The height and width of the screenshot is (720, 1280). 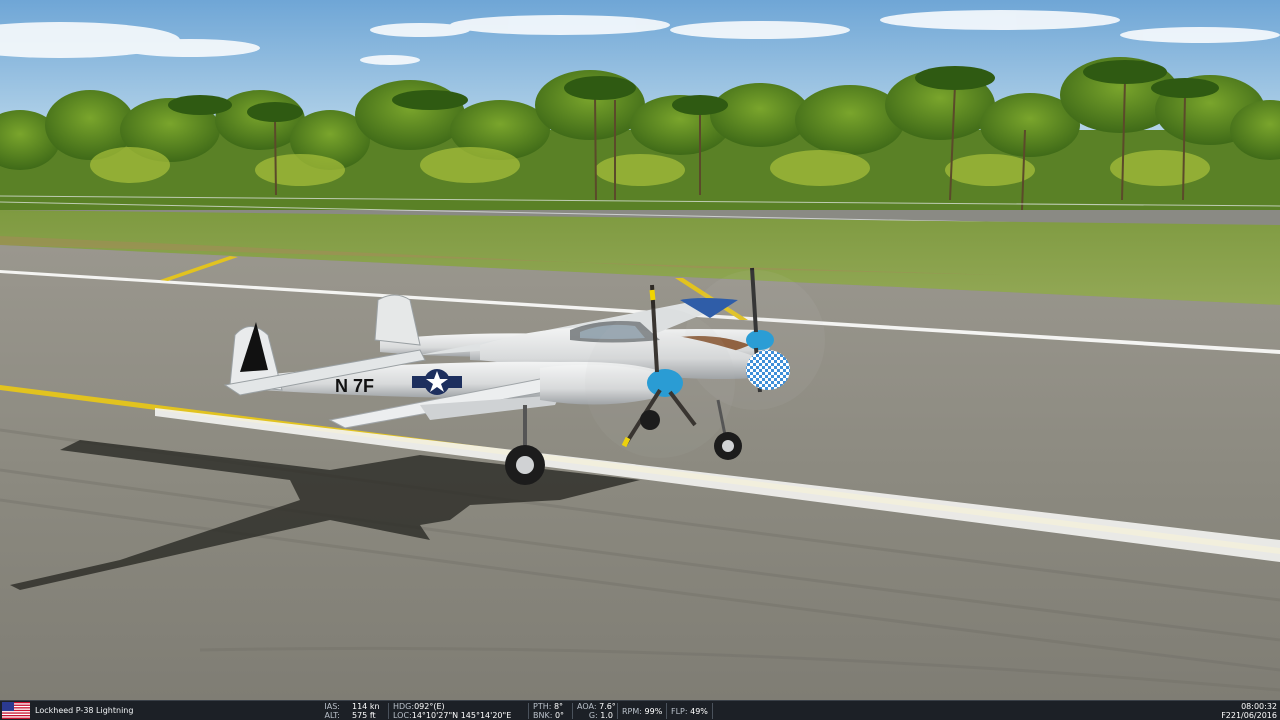 I want to click on alt-value: 575 ft, so click(x=364, y=715).